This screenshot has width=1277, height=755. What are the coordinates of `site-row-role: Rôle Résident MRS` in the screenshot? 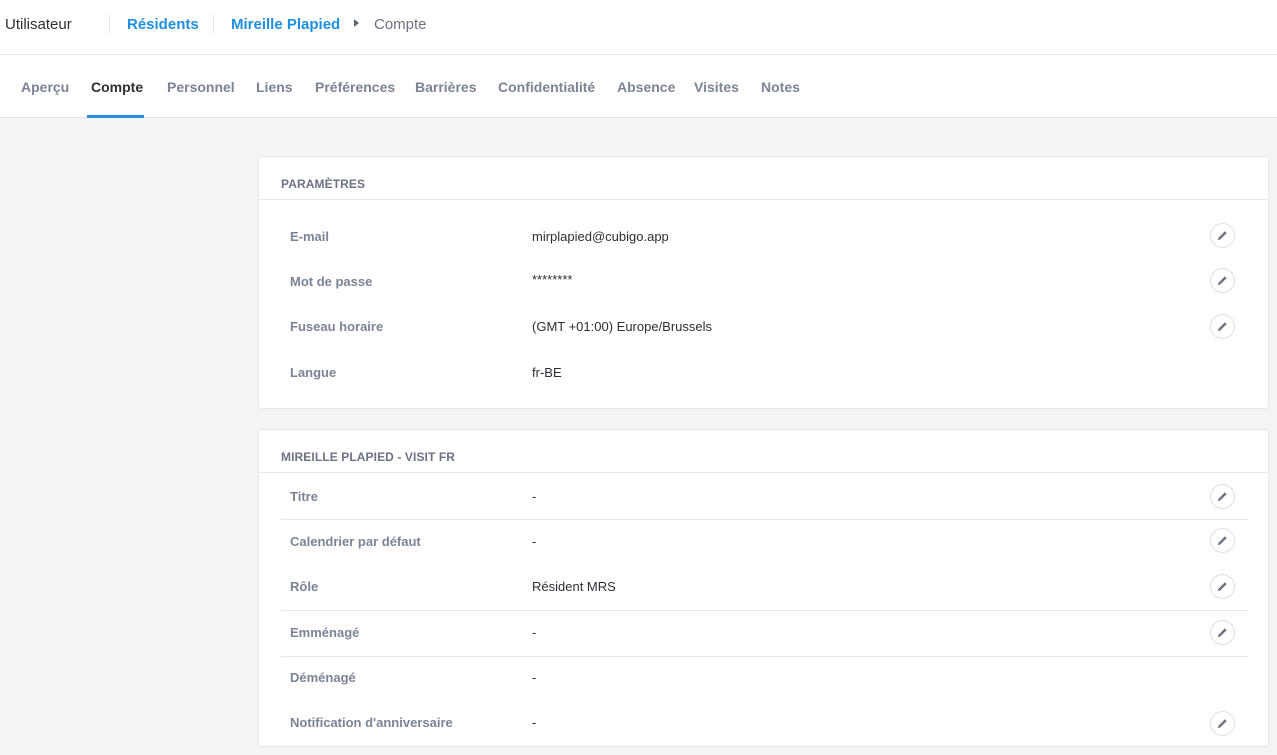 It's located at (764, 588).